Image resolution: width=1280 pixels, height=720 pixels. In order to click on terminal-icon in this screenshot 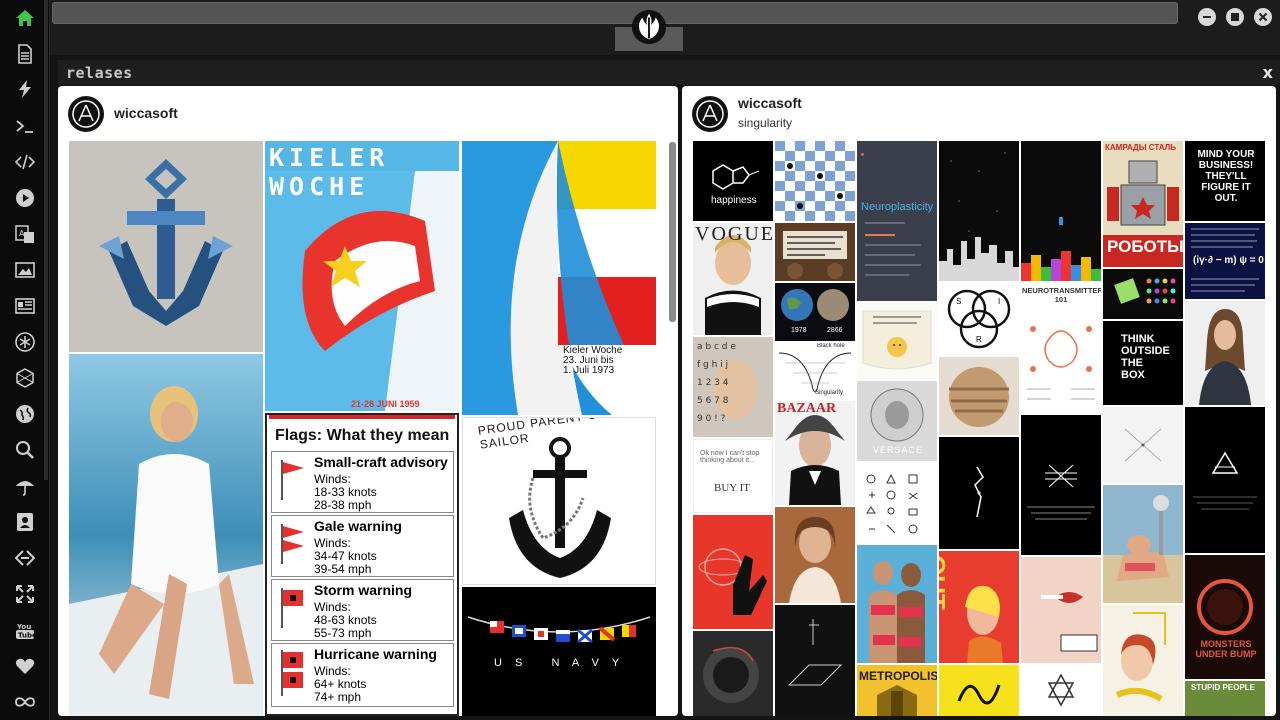, I will do `click(25, 126)`.